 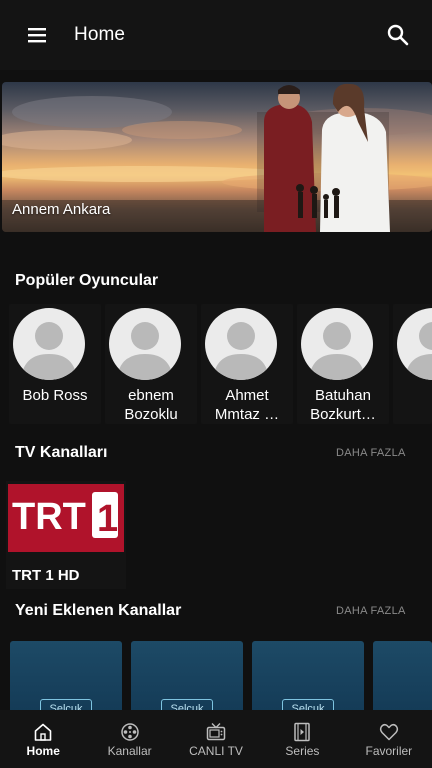 What do you see at coordinates (302, 751) in the screenshot?
I see `nav-label: Series` at bounding box center [302, 751].